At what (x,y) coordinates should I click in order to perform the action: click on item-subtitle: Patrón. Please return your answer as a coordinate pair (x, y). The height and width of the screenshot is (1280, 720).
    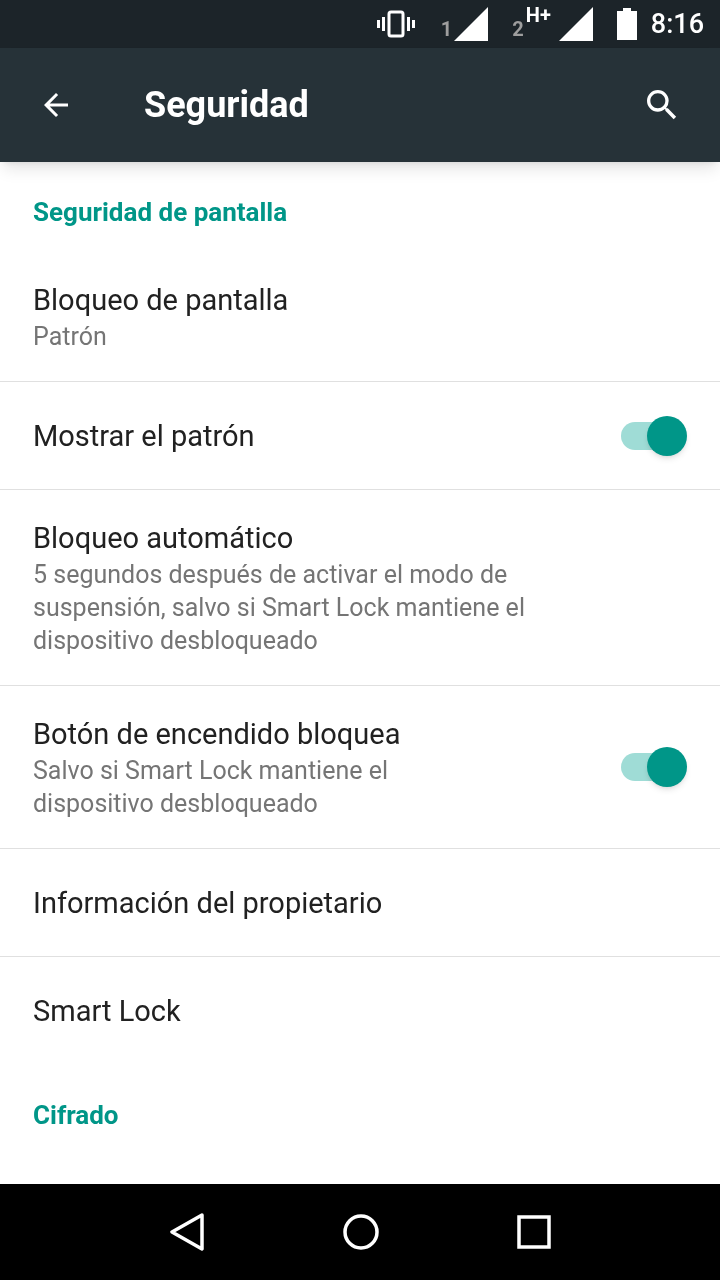
    Looking at the image, I should click on (70, 337).